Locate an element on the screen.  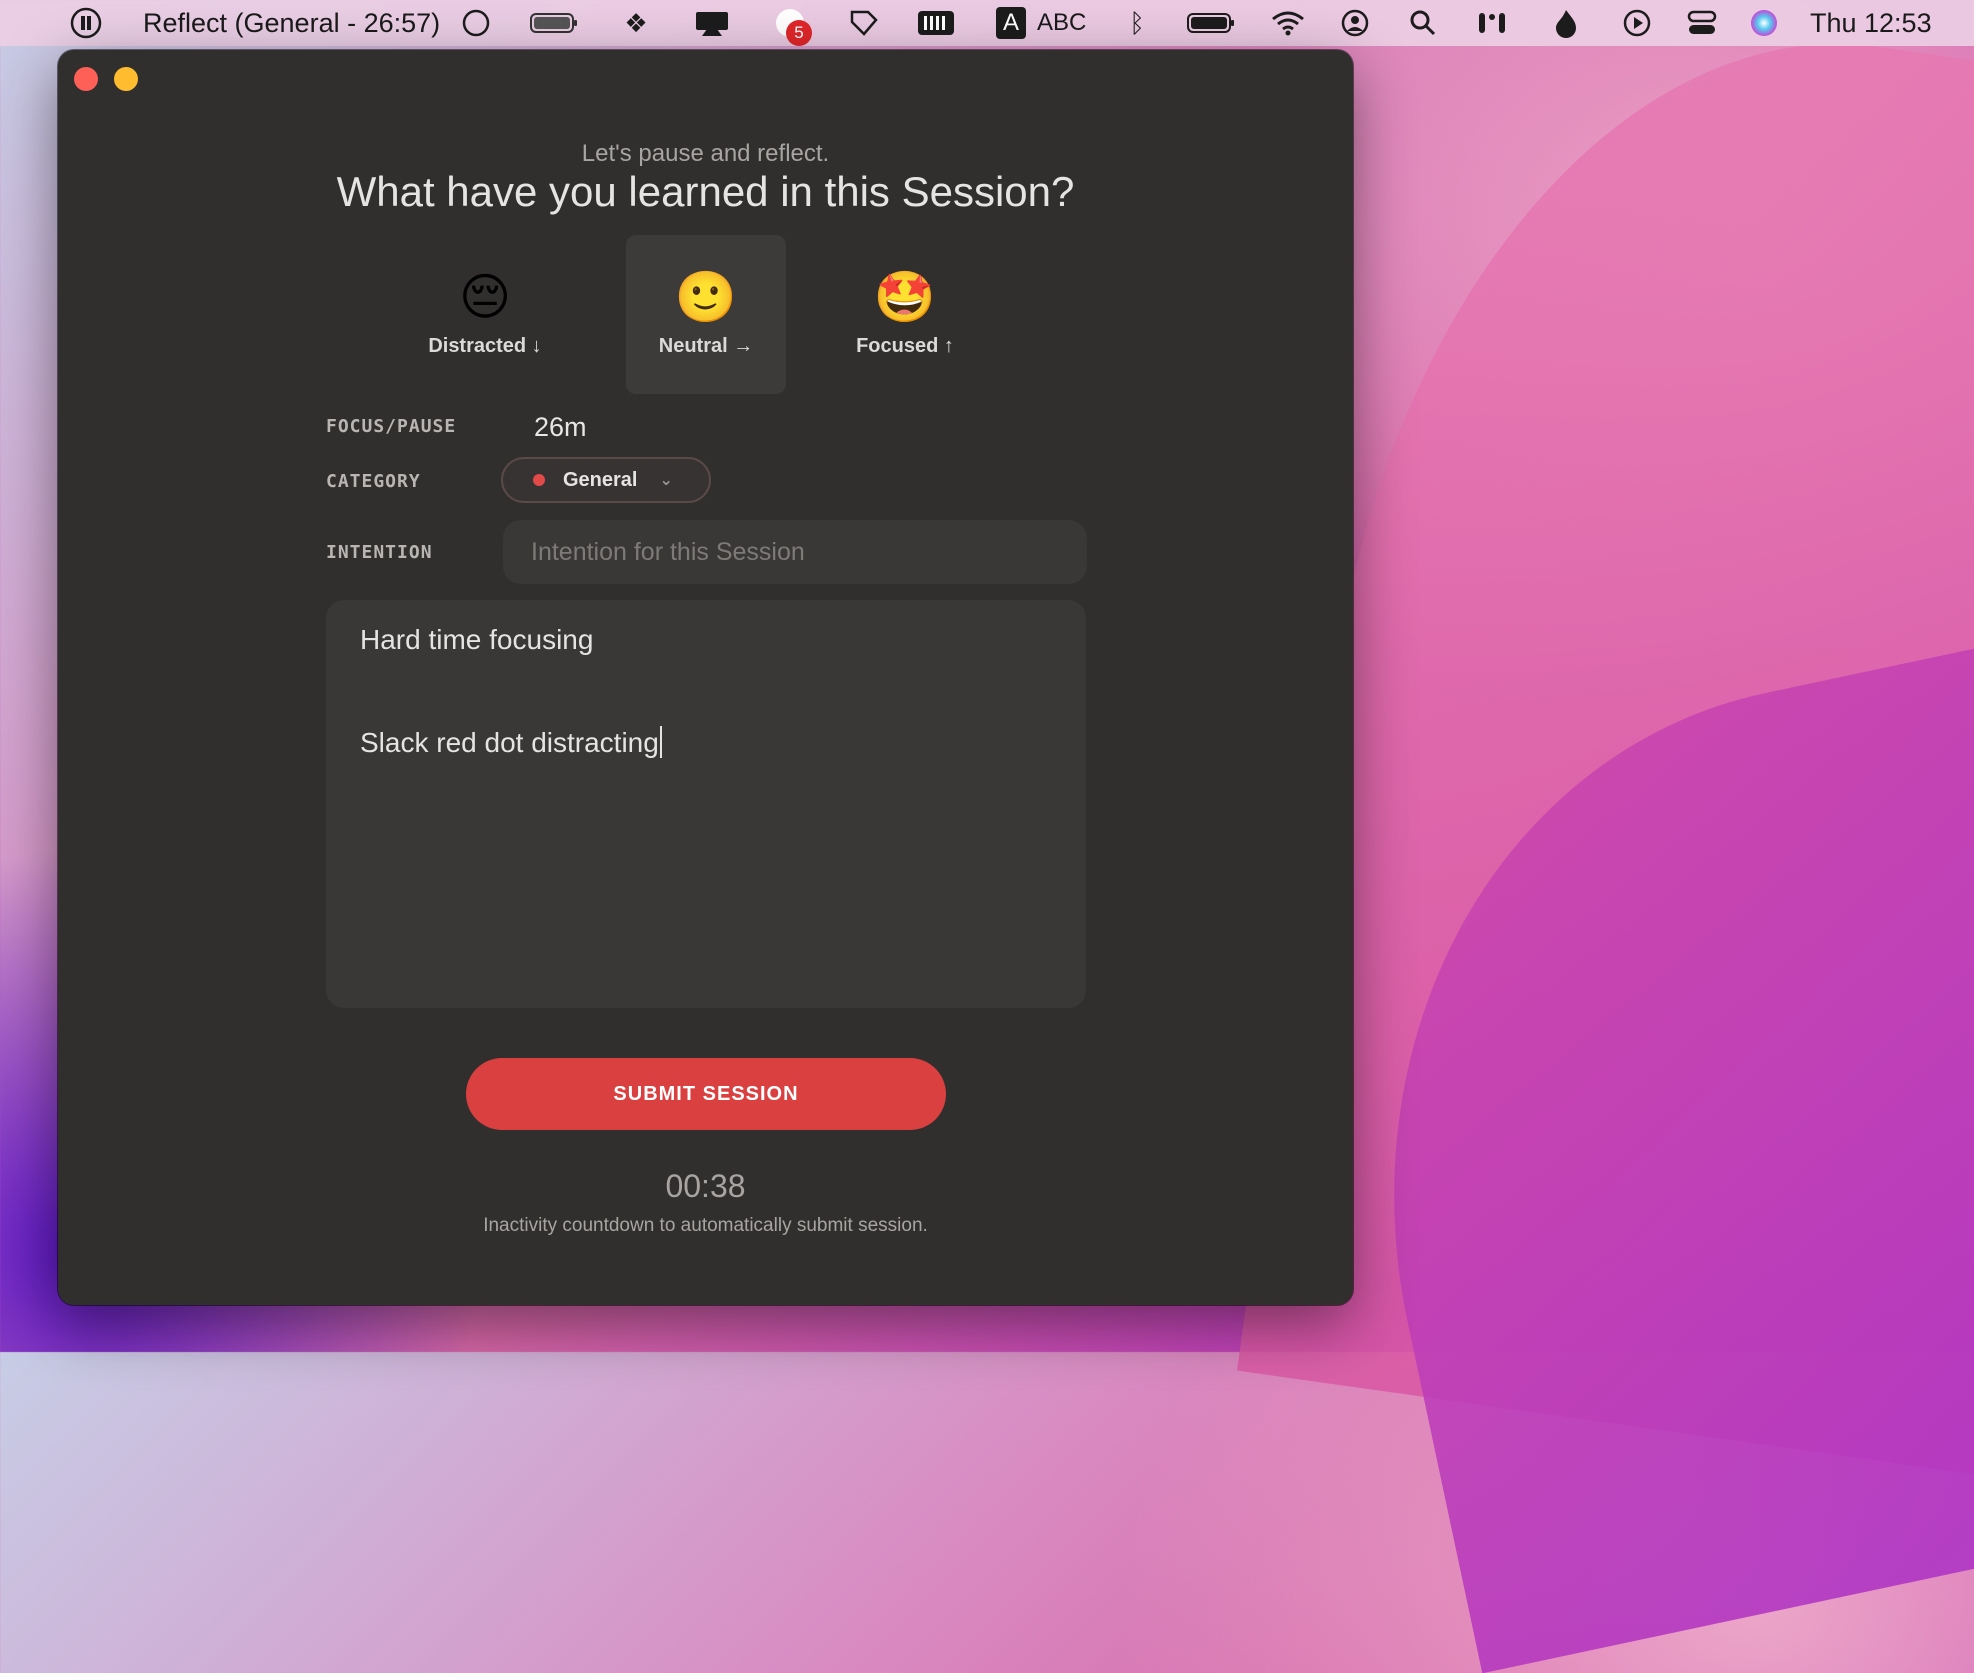
sad-face-icon: 😔 is located at coordinates (485, 297).